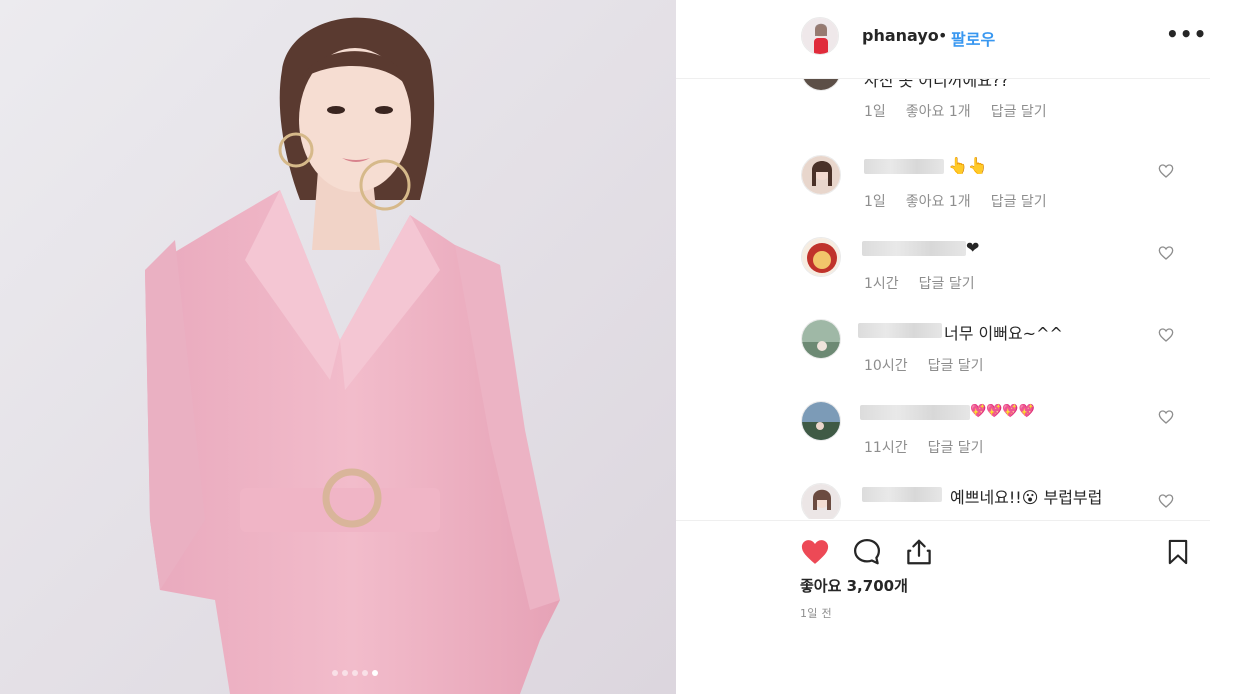  What do you see at coordinates (968, 165) in the screenshot?
I see `comment-text: 👆👆` at bounding box center [968, 165].